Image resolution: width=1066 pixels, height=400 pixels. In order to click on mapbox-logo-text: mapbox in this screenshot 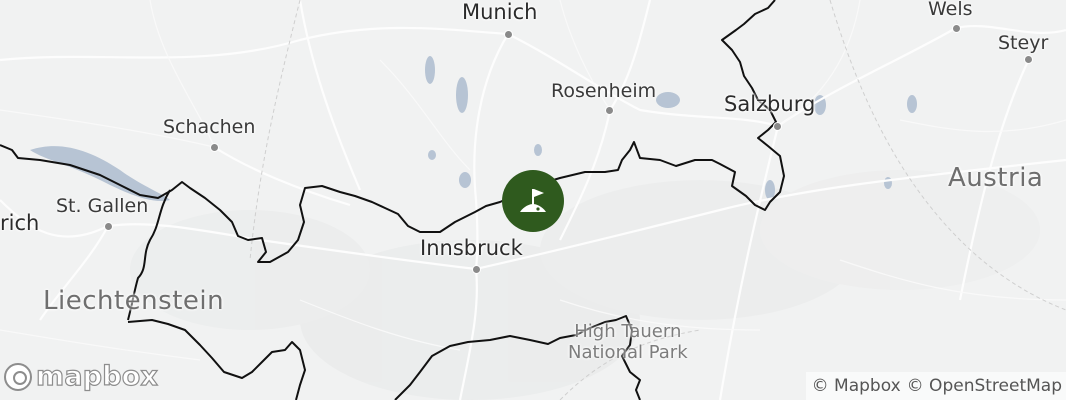, I will do `click(97, 376)`.